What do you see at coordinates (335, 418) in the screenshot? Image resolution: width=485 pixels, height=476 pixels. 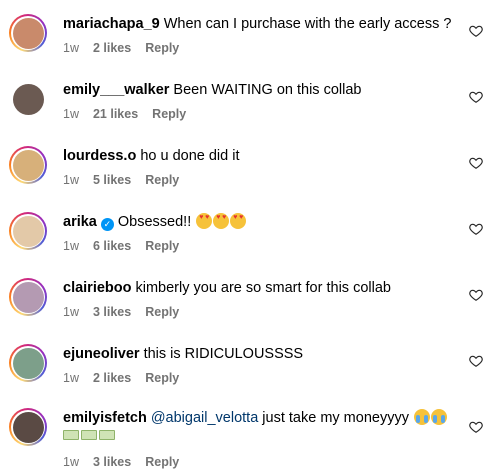 I see `comment-text: just take my moneyyyy` at bounding box center [335, 418].